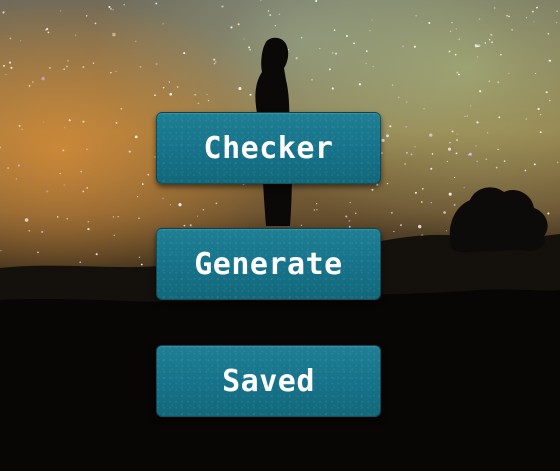  I want to click on generate-button: Generate, so click(268, 264).